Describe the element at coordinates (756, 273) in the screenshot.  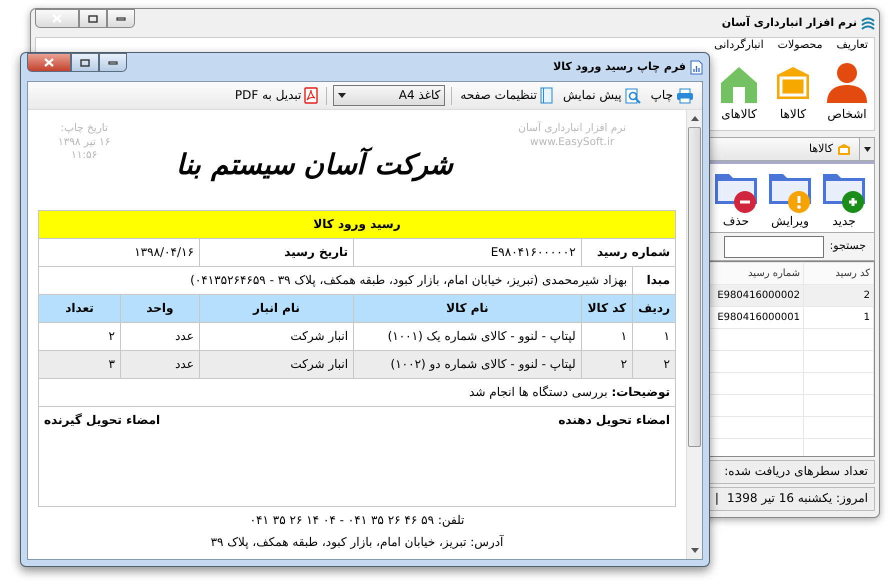
I see `column-header: شماره رسید` at that location.